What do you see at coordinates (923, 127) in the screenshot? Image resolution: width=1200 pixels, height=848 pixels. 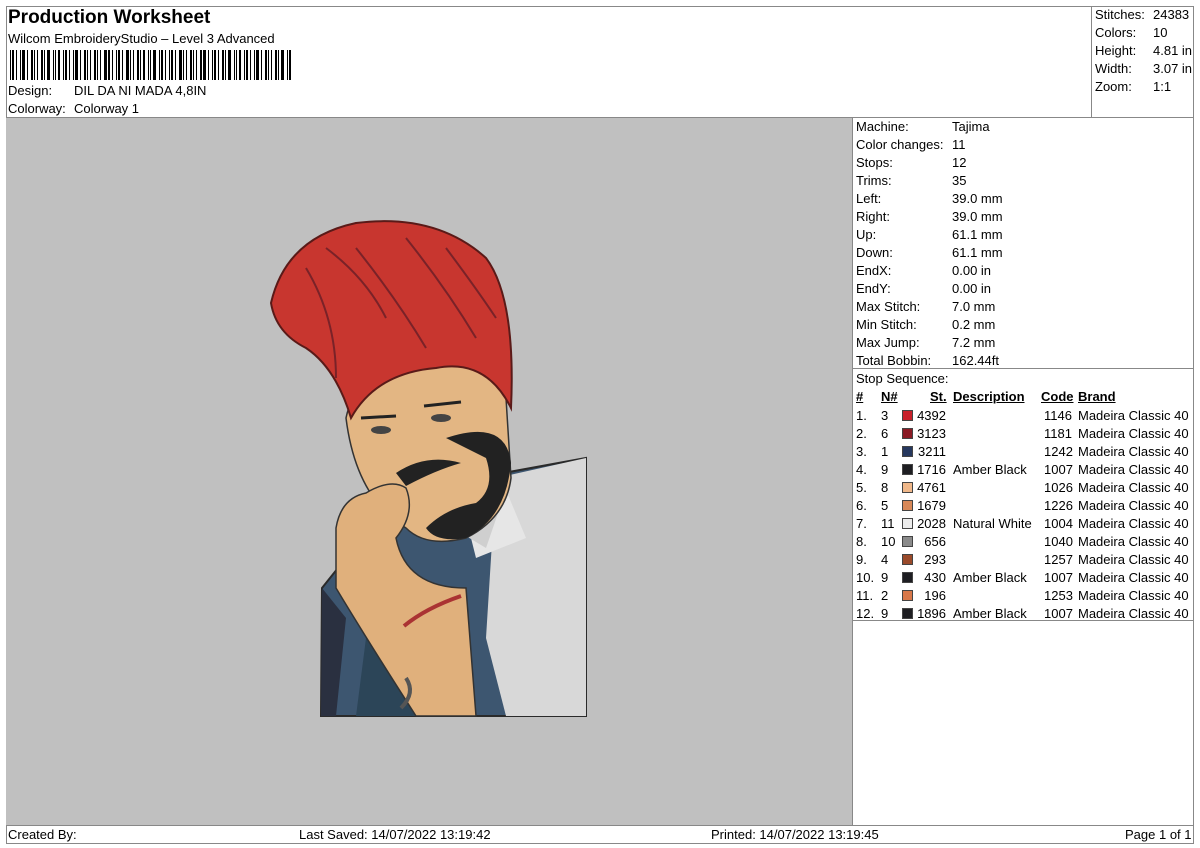 I see `machine-info-row: Machine: Tajima` at bounding box center [923, 127].